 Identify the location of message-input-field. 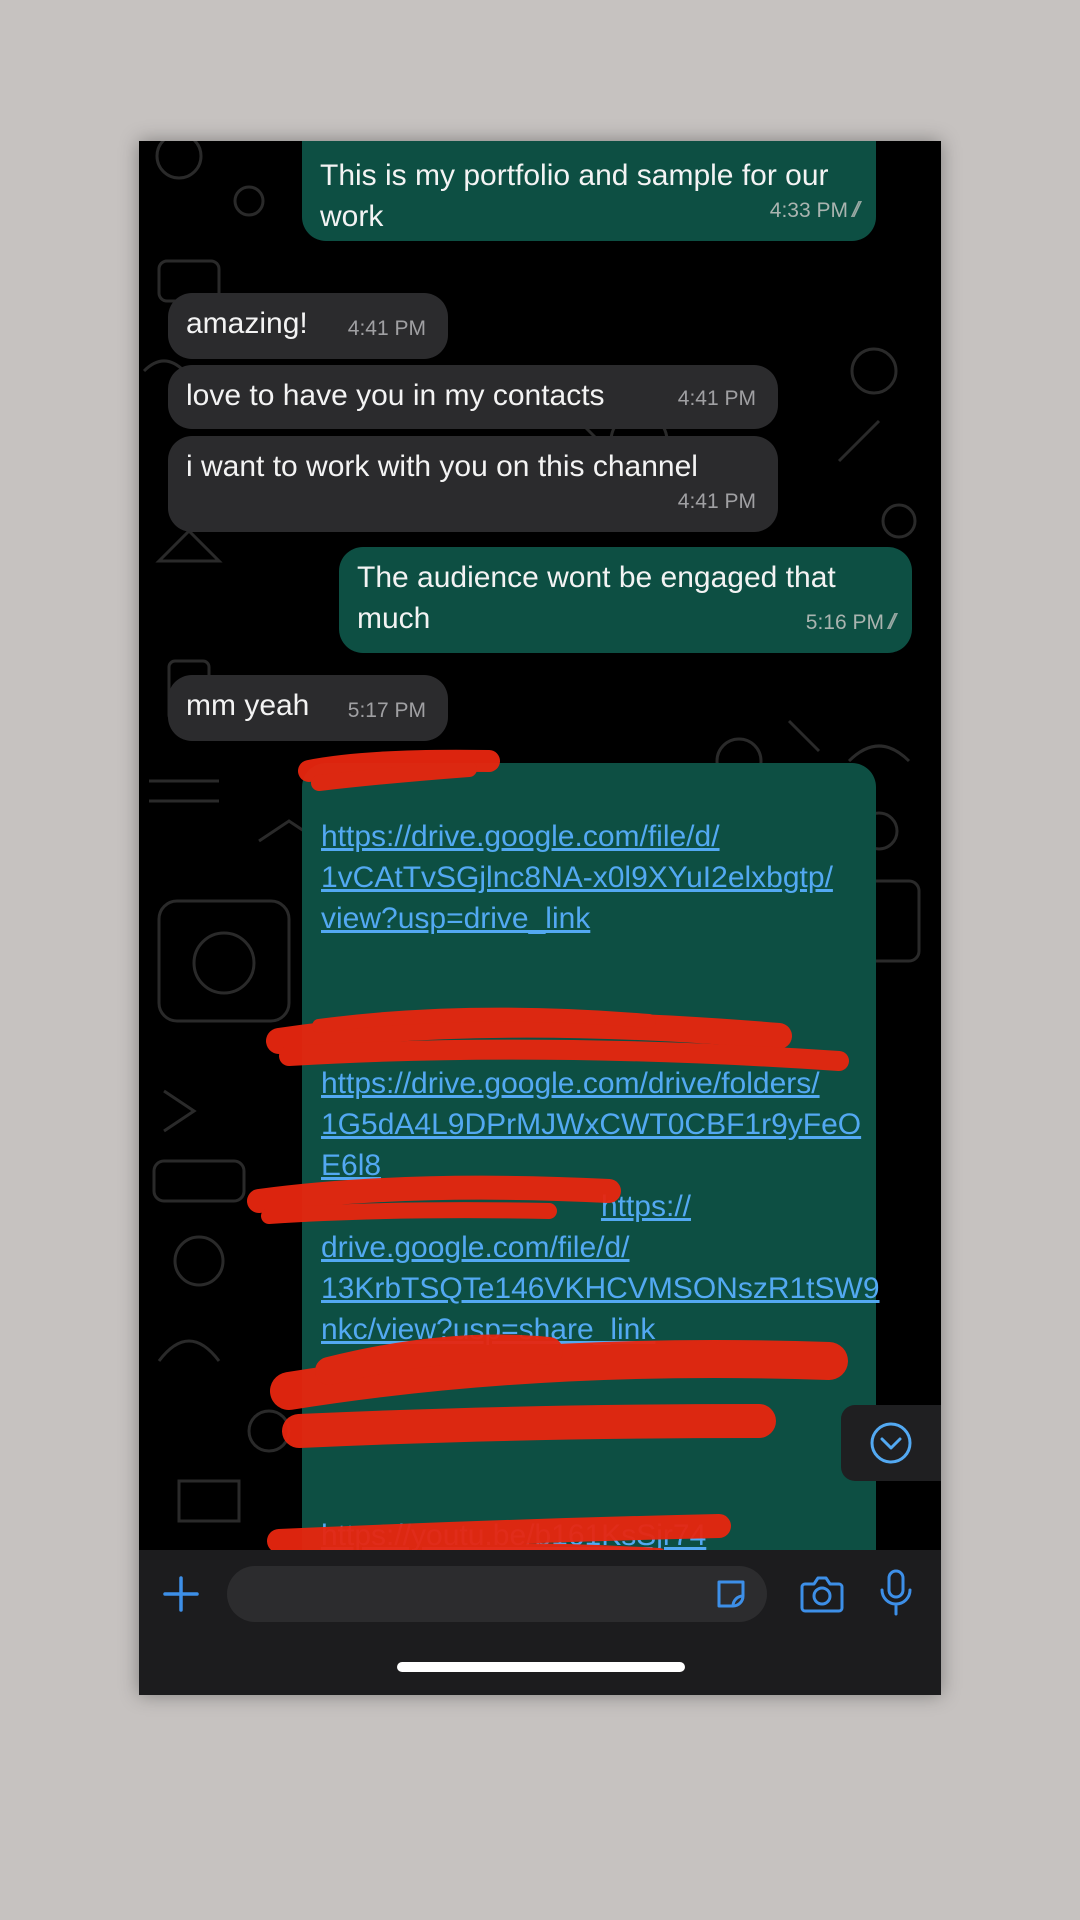
(497, 1594).